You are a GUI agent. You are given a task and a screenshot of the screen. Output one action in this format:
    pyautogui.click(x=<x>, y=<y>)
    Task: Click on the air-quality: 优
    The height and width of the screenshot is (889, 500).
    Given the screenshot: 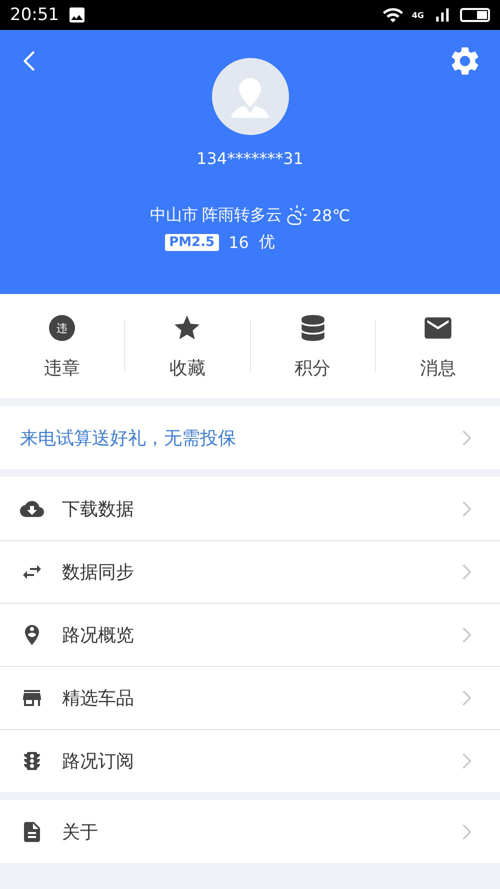 What is the action you would take?
    pyautogui.click(x=266, y=242)
    